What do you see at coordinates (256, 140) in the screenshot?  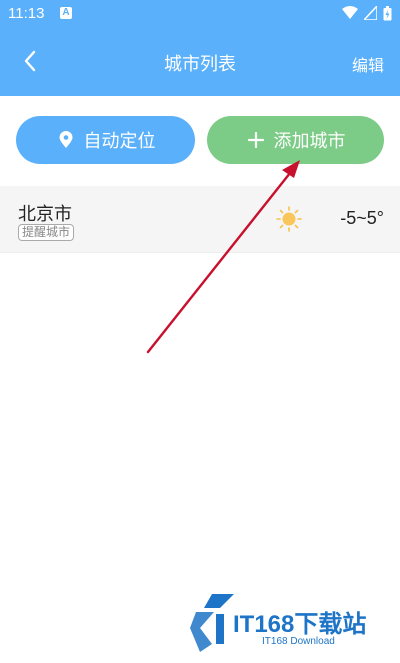 I see `plus-icon` at bounding box center [256, 140].